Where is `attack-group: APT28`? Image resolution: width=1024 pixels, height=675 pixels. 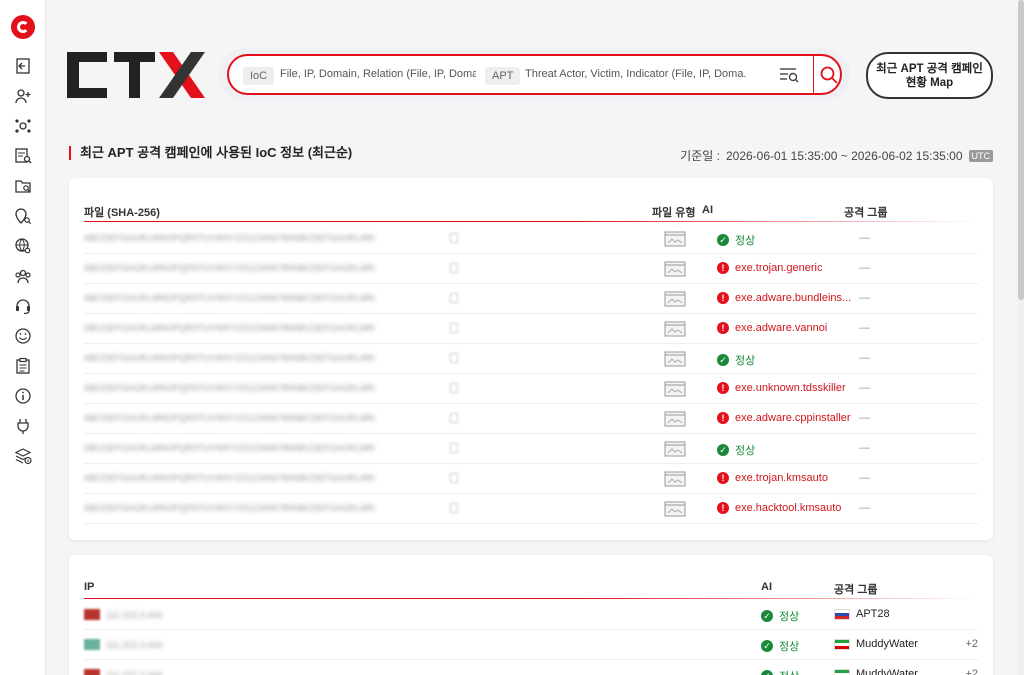
attack-group: APT28 is located at coordinates (862, 614).